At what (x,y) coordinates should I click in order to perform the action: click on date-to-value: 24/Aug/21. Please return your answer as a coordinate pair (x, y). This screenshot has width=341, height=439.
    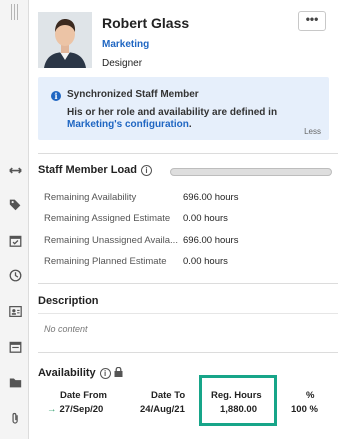
    Looking at the image, I should click on (162, 409).